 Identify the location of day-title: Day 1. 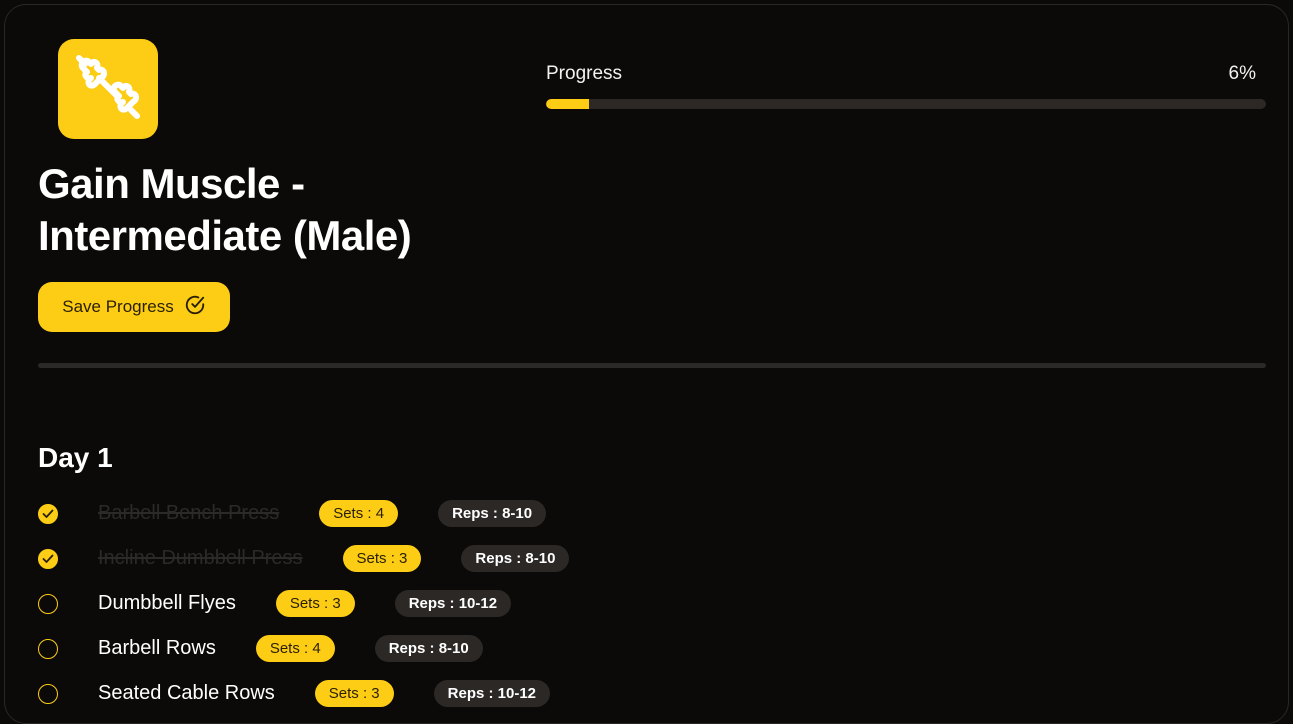
(75, 457).